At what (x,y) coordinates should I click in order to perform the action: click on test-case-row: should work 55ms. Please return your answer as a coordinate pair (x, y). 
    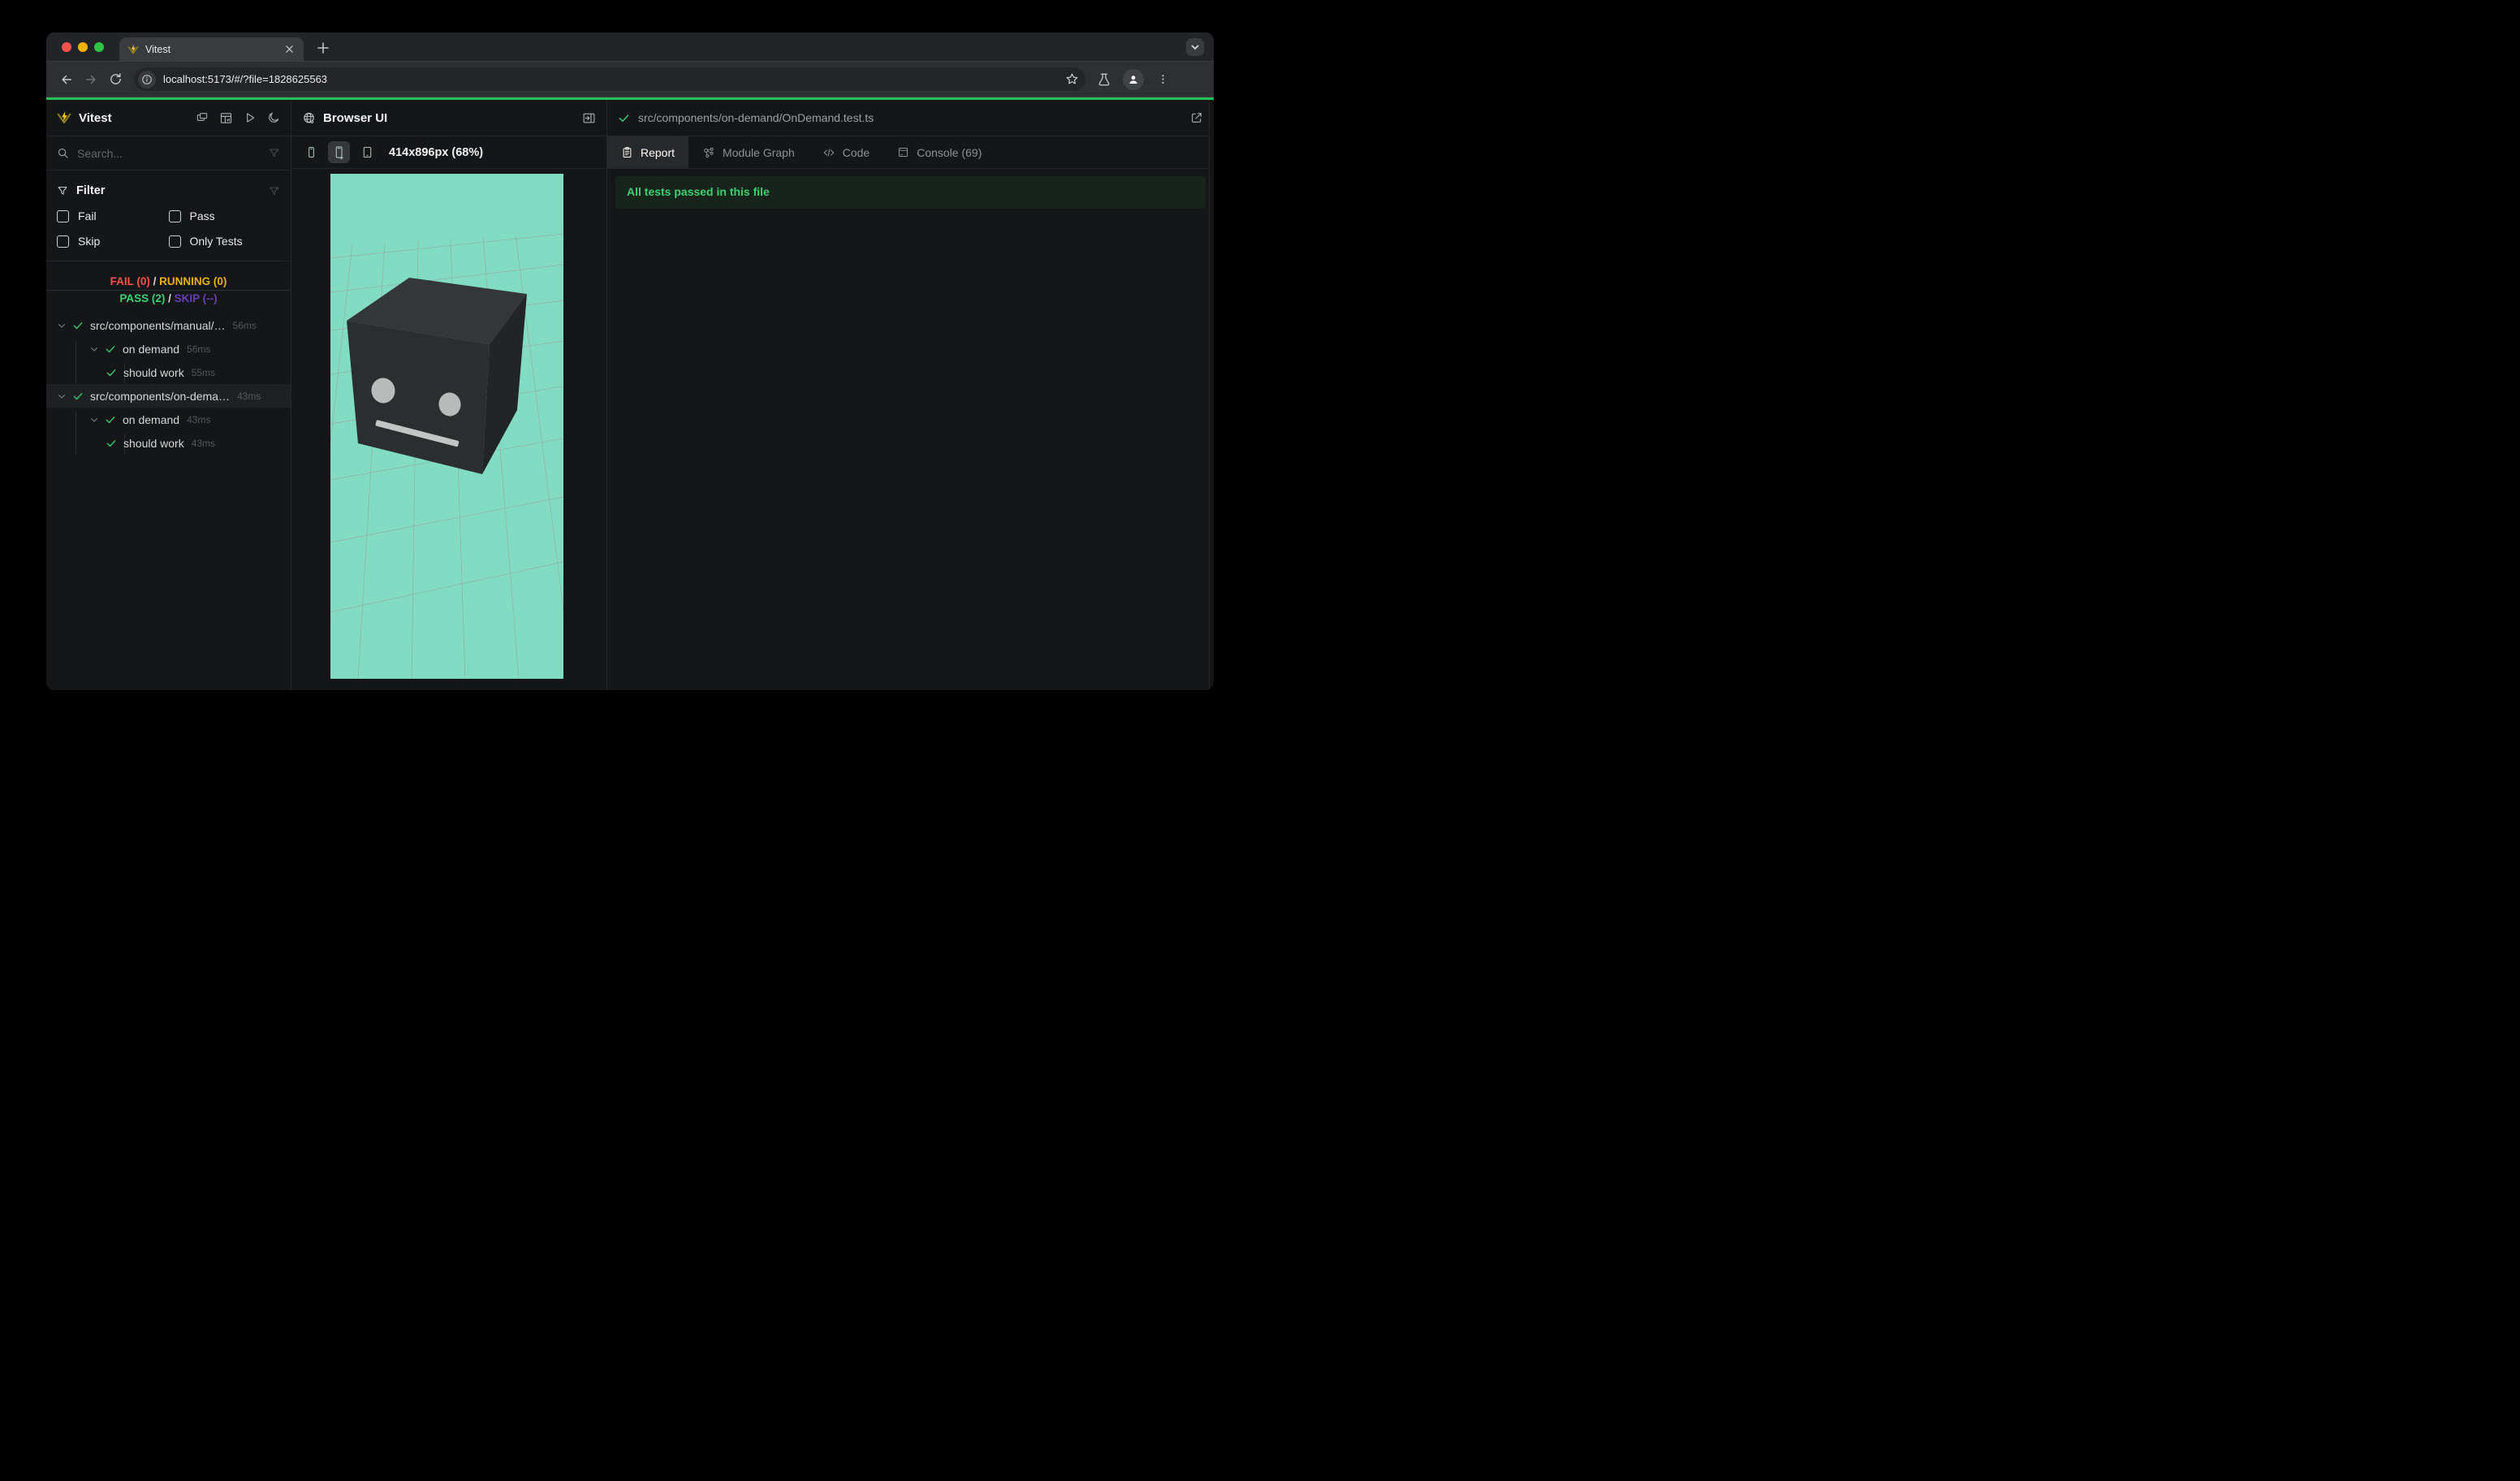
    Looking at the image, I should click on (169, 372).